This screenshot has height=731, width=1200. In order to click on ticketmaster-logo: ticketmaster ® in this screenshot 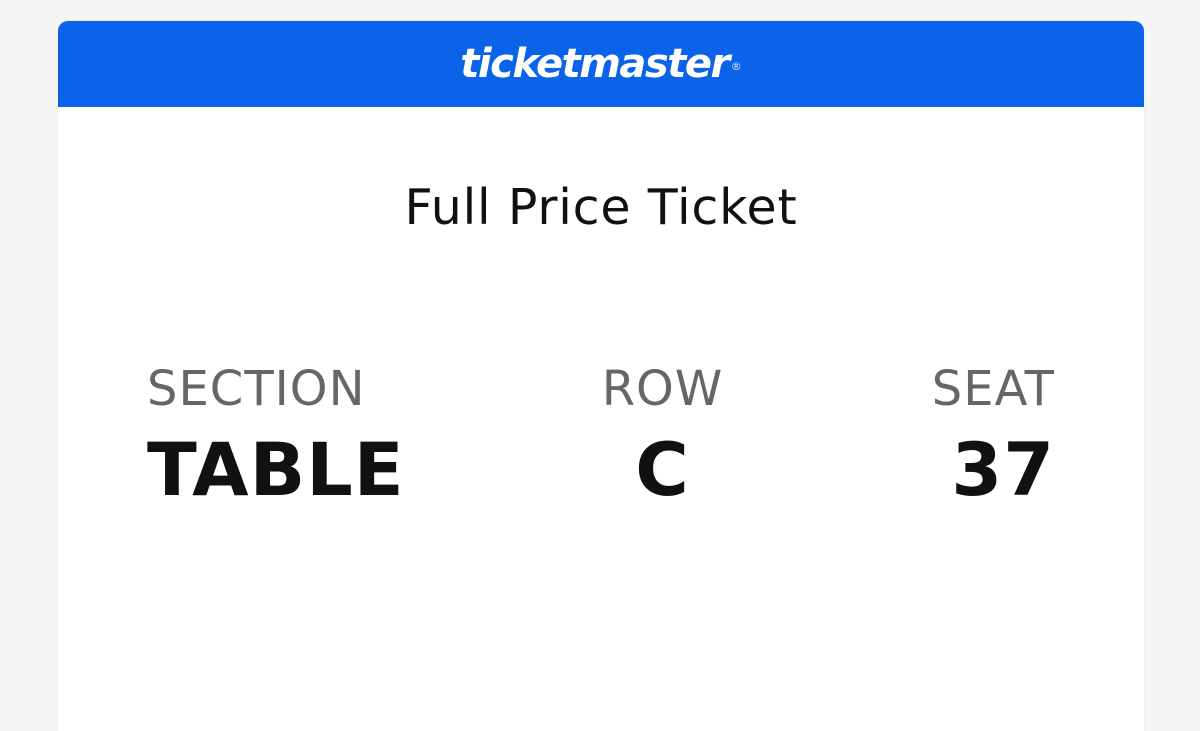, I will do `click(600, 64)`.